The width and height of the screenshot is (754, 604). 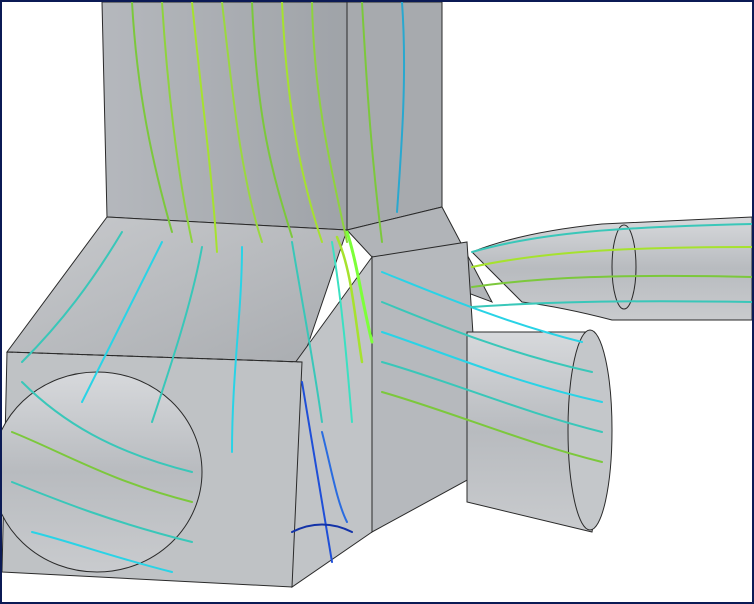 I want to click on hopper-face-left, so click(x=177, y=289).